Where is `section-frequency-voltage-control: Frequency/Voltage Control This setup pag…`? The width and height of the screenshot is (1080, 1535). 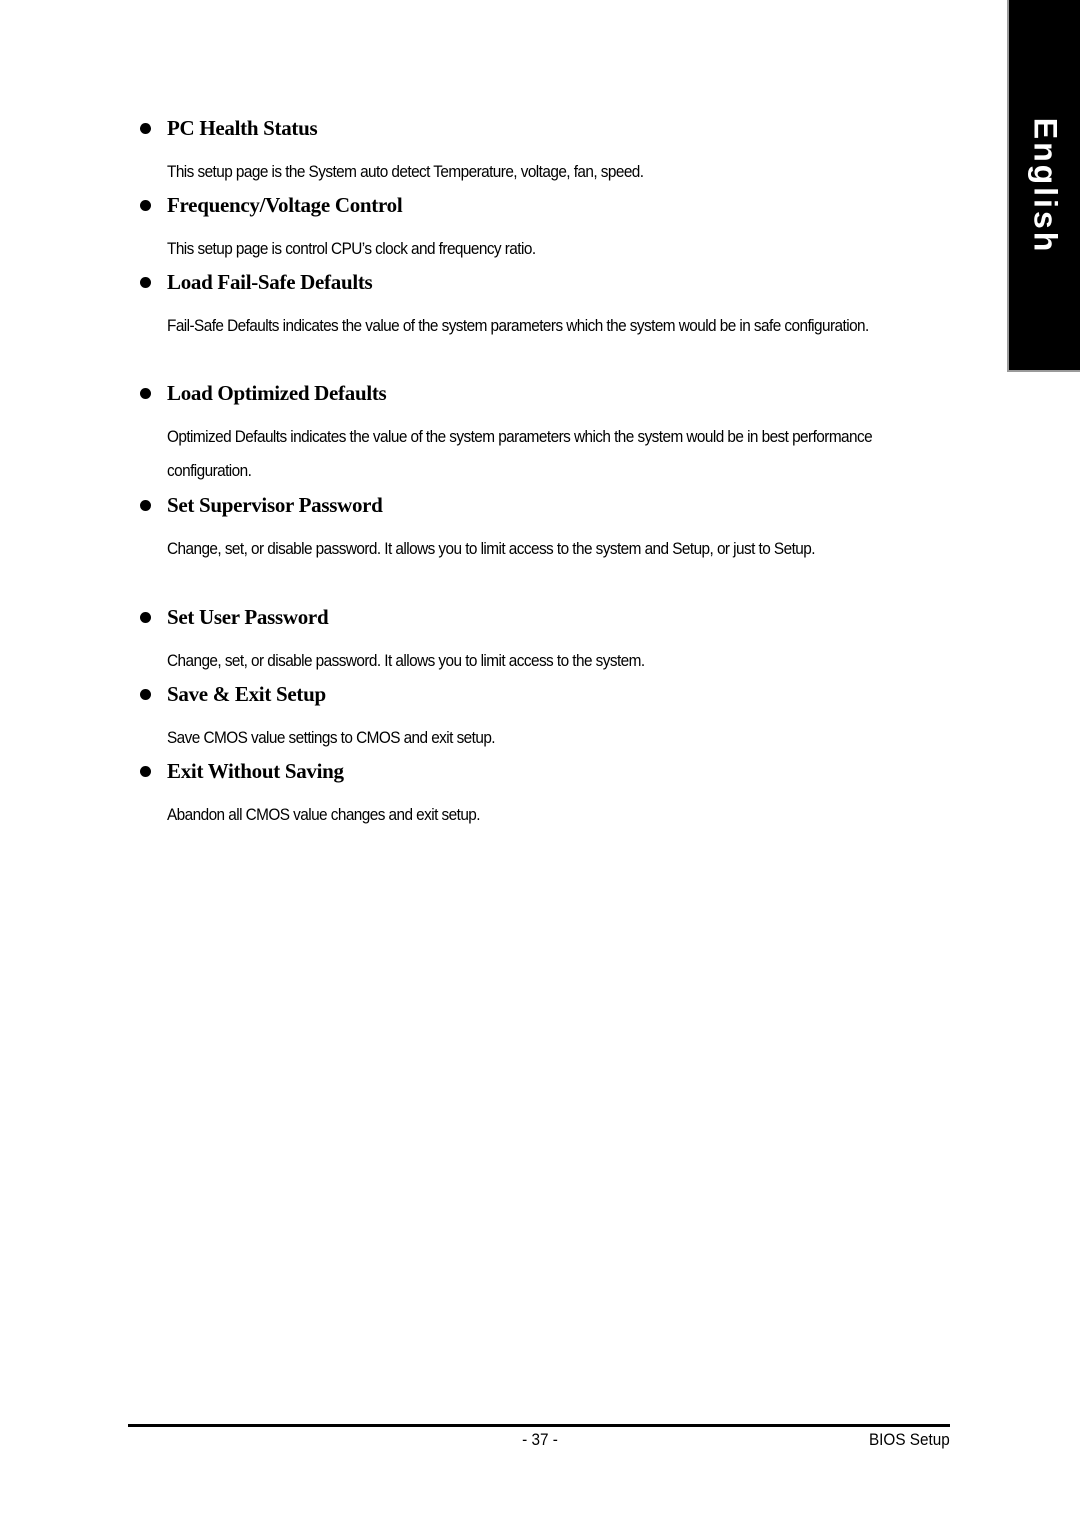
section-frequency-voltage-control: Frequency/Voltage Control This setup pag… is located at coordinates (550, 228).